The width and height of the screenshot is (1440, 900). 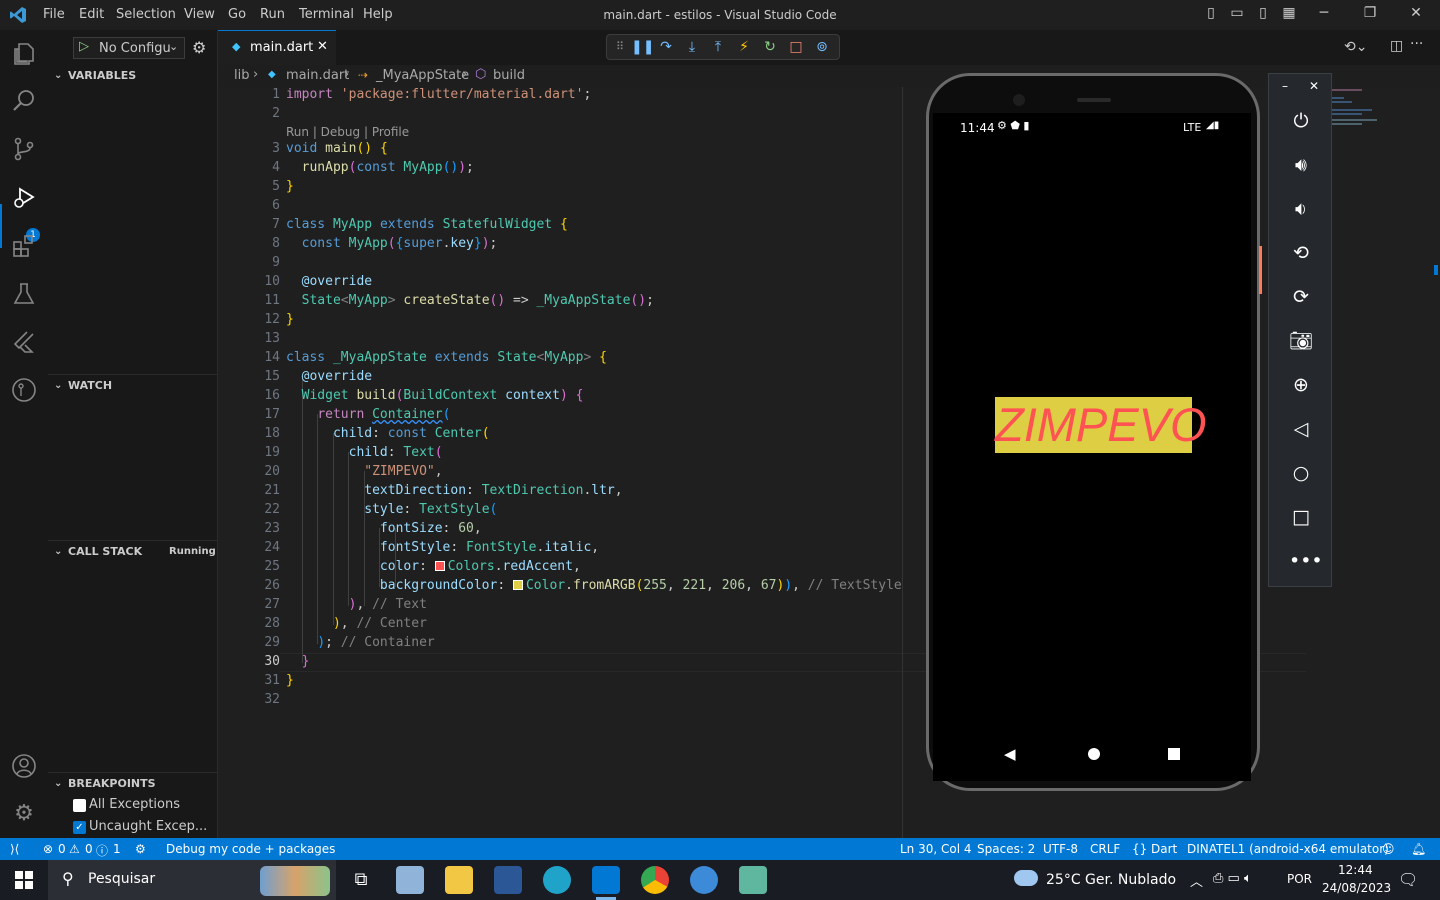 What do you see at coordinates (1288, 849) in the screenshot?
I see `device-selector: DINATEL1 (android-x64 emulator)` at bounding box center [1288, 849].